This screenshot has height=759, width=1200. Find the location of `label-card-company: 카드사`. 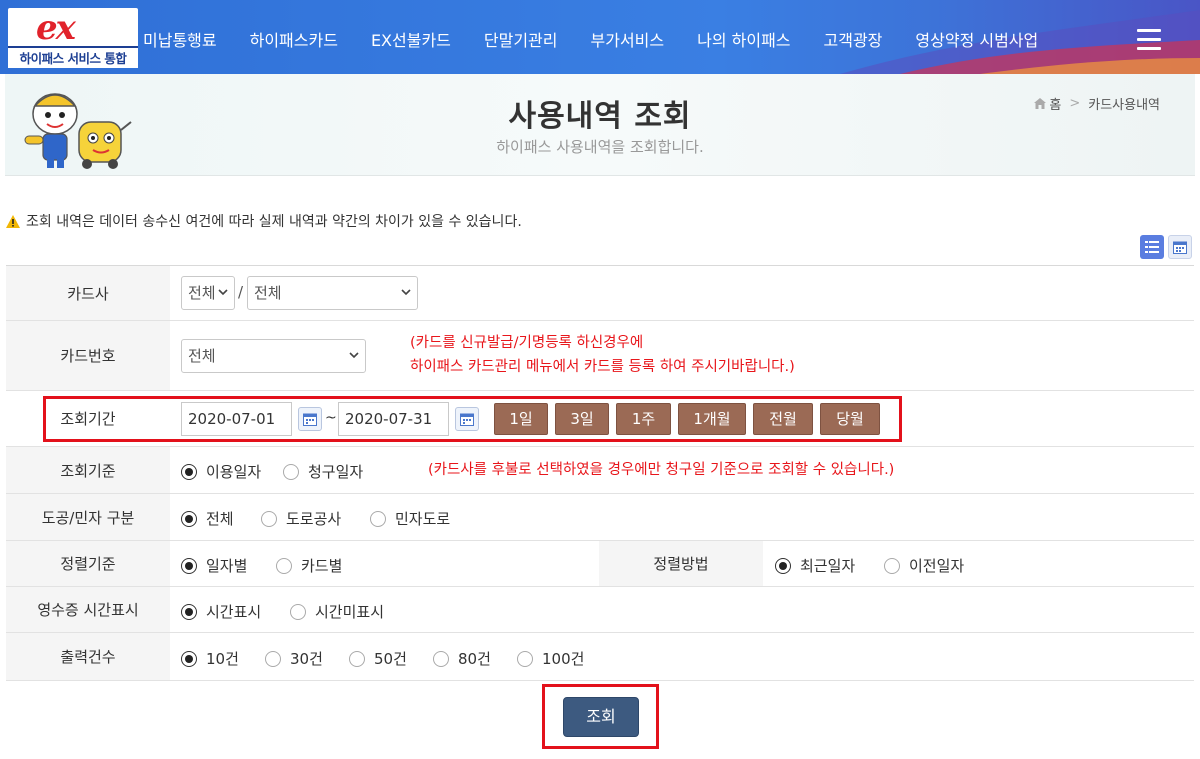

label-card-company: 카드사 is located at coordinates (88, 293).